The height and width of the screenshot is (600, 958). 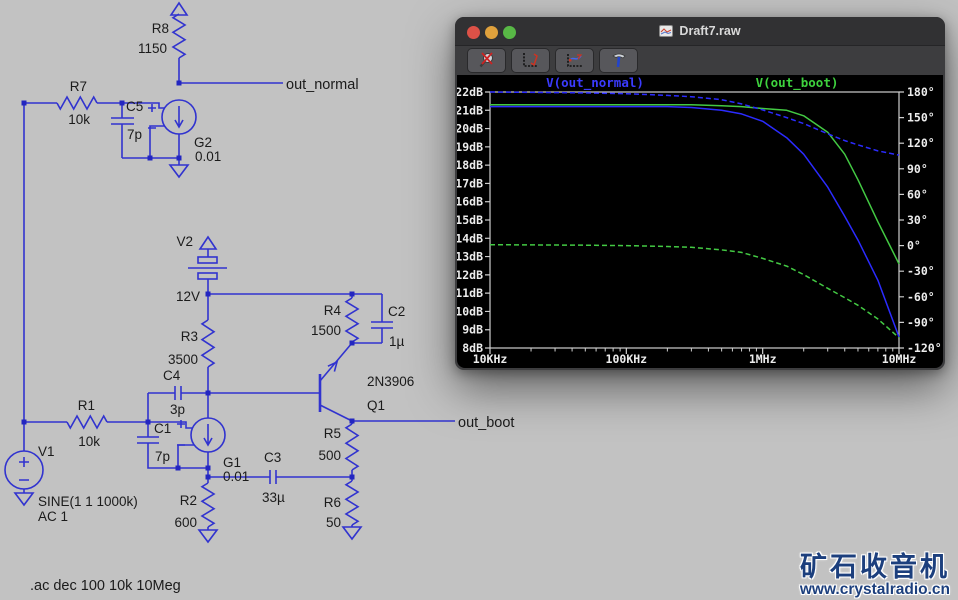 What do you see at coordinates (172, 117) in the screenshot?
I see `source-g2` at bounding box center [172, 117].